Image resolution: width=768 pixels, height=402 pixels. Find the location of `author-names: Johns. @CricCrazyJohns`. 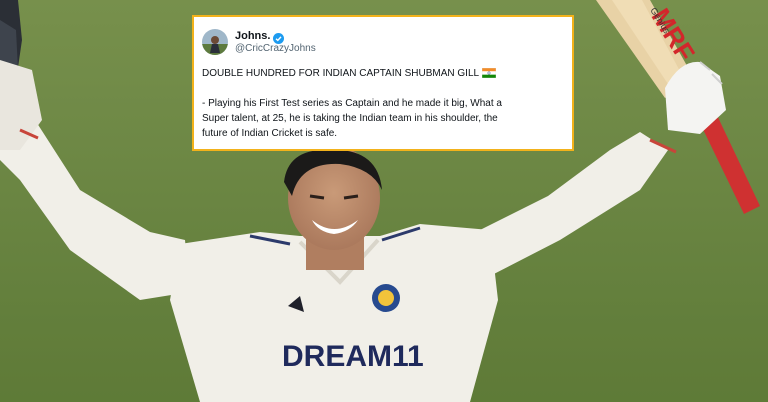

author-names: Johns. @CricCrazyJohns is located at coordinates (275, 42).